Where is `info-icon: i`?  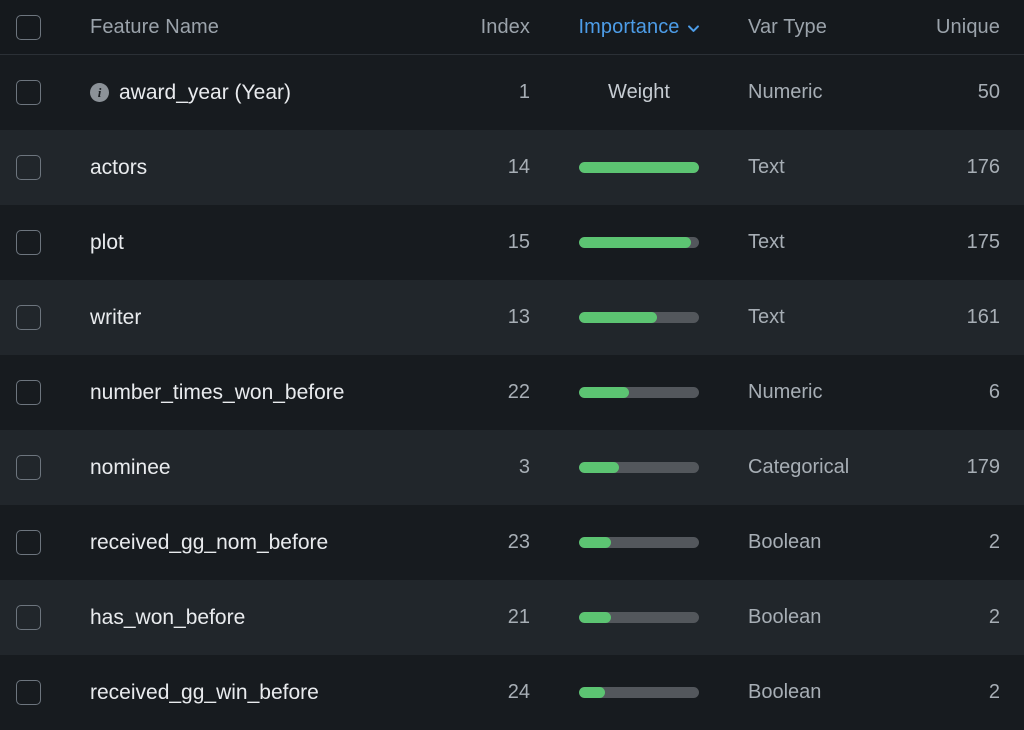
info-icon: i is located at coordinates (99, 92).